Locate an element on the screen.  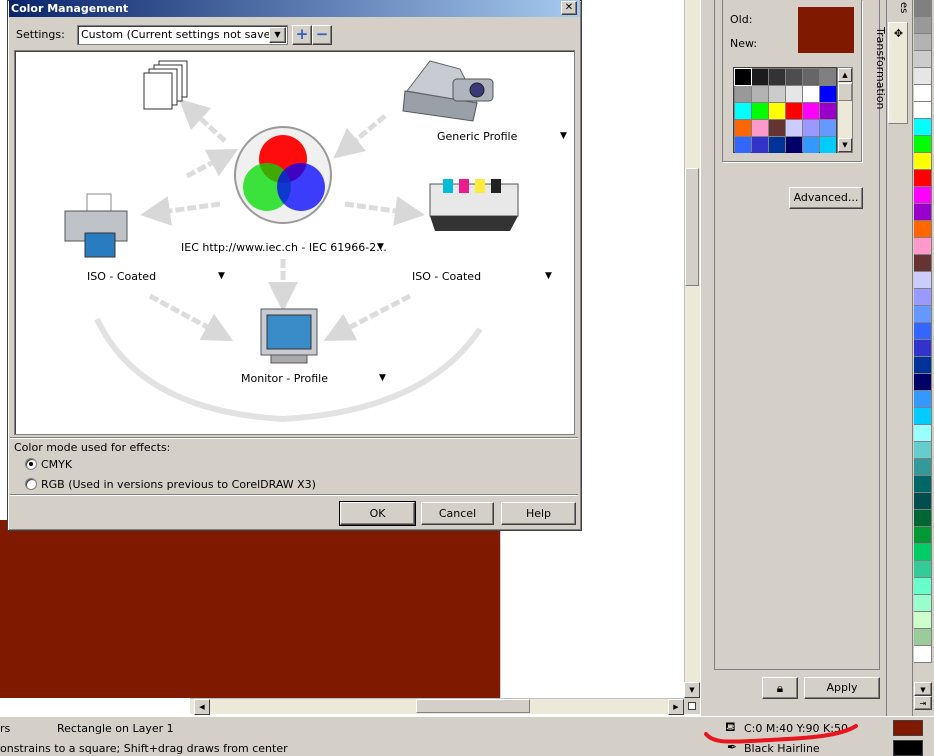
selected-rectangle is located at coordinates (250, 609).